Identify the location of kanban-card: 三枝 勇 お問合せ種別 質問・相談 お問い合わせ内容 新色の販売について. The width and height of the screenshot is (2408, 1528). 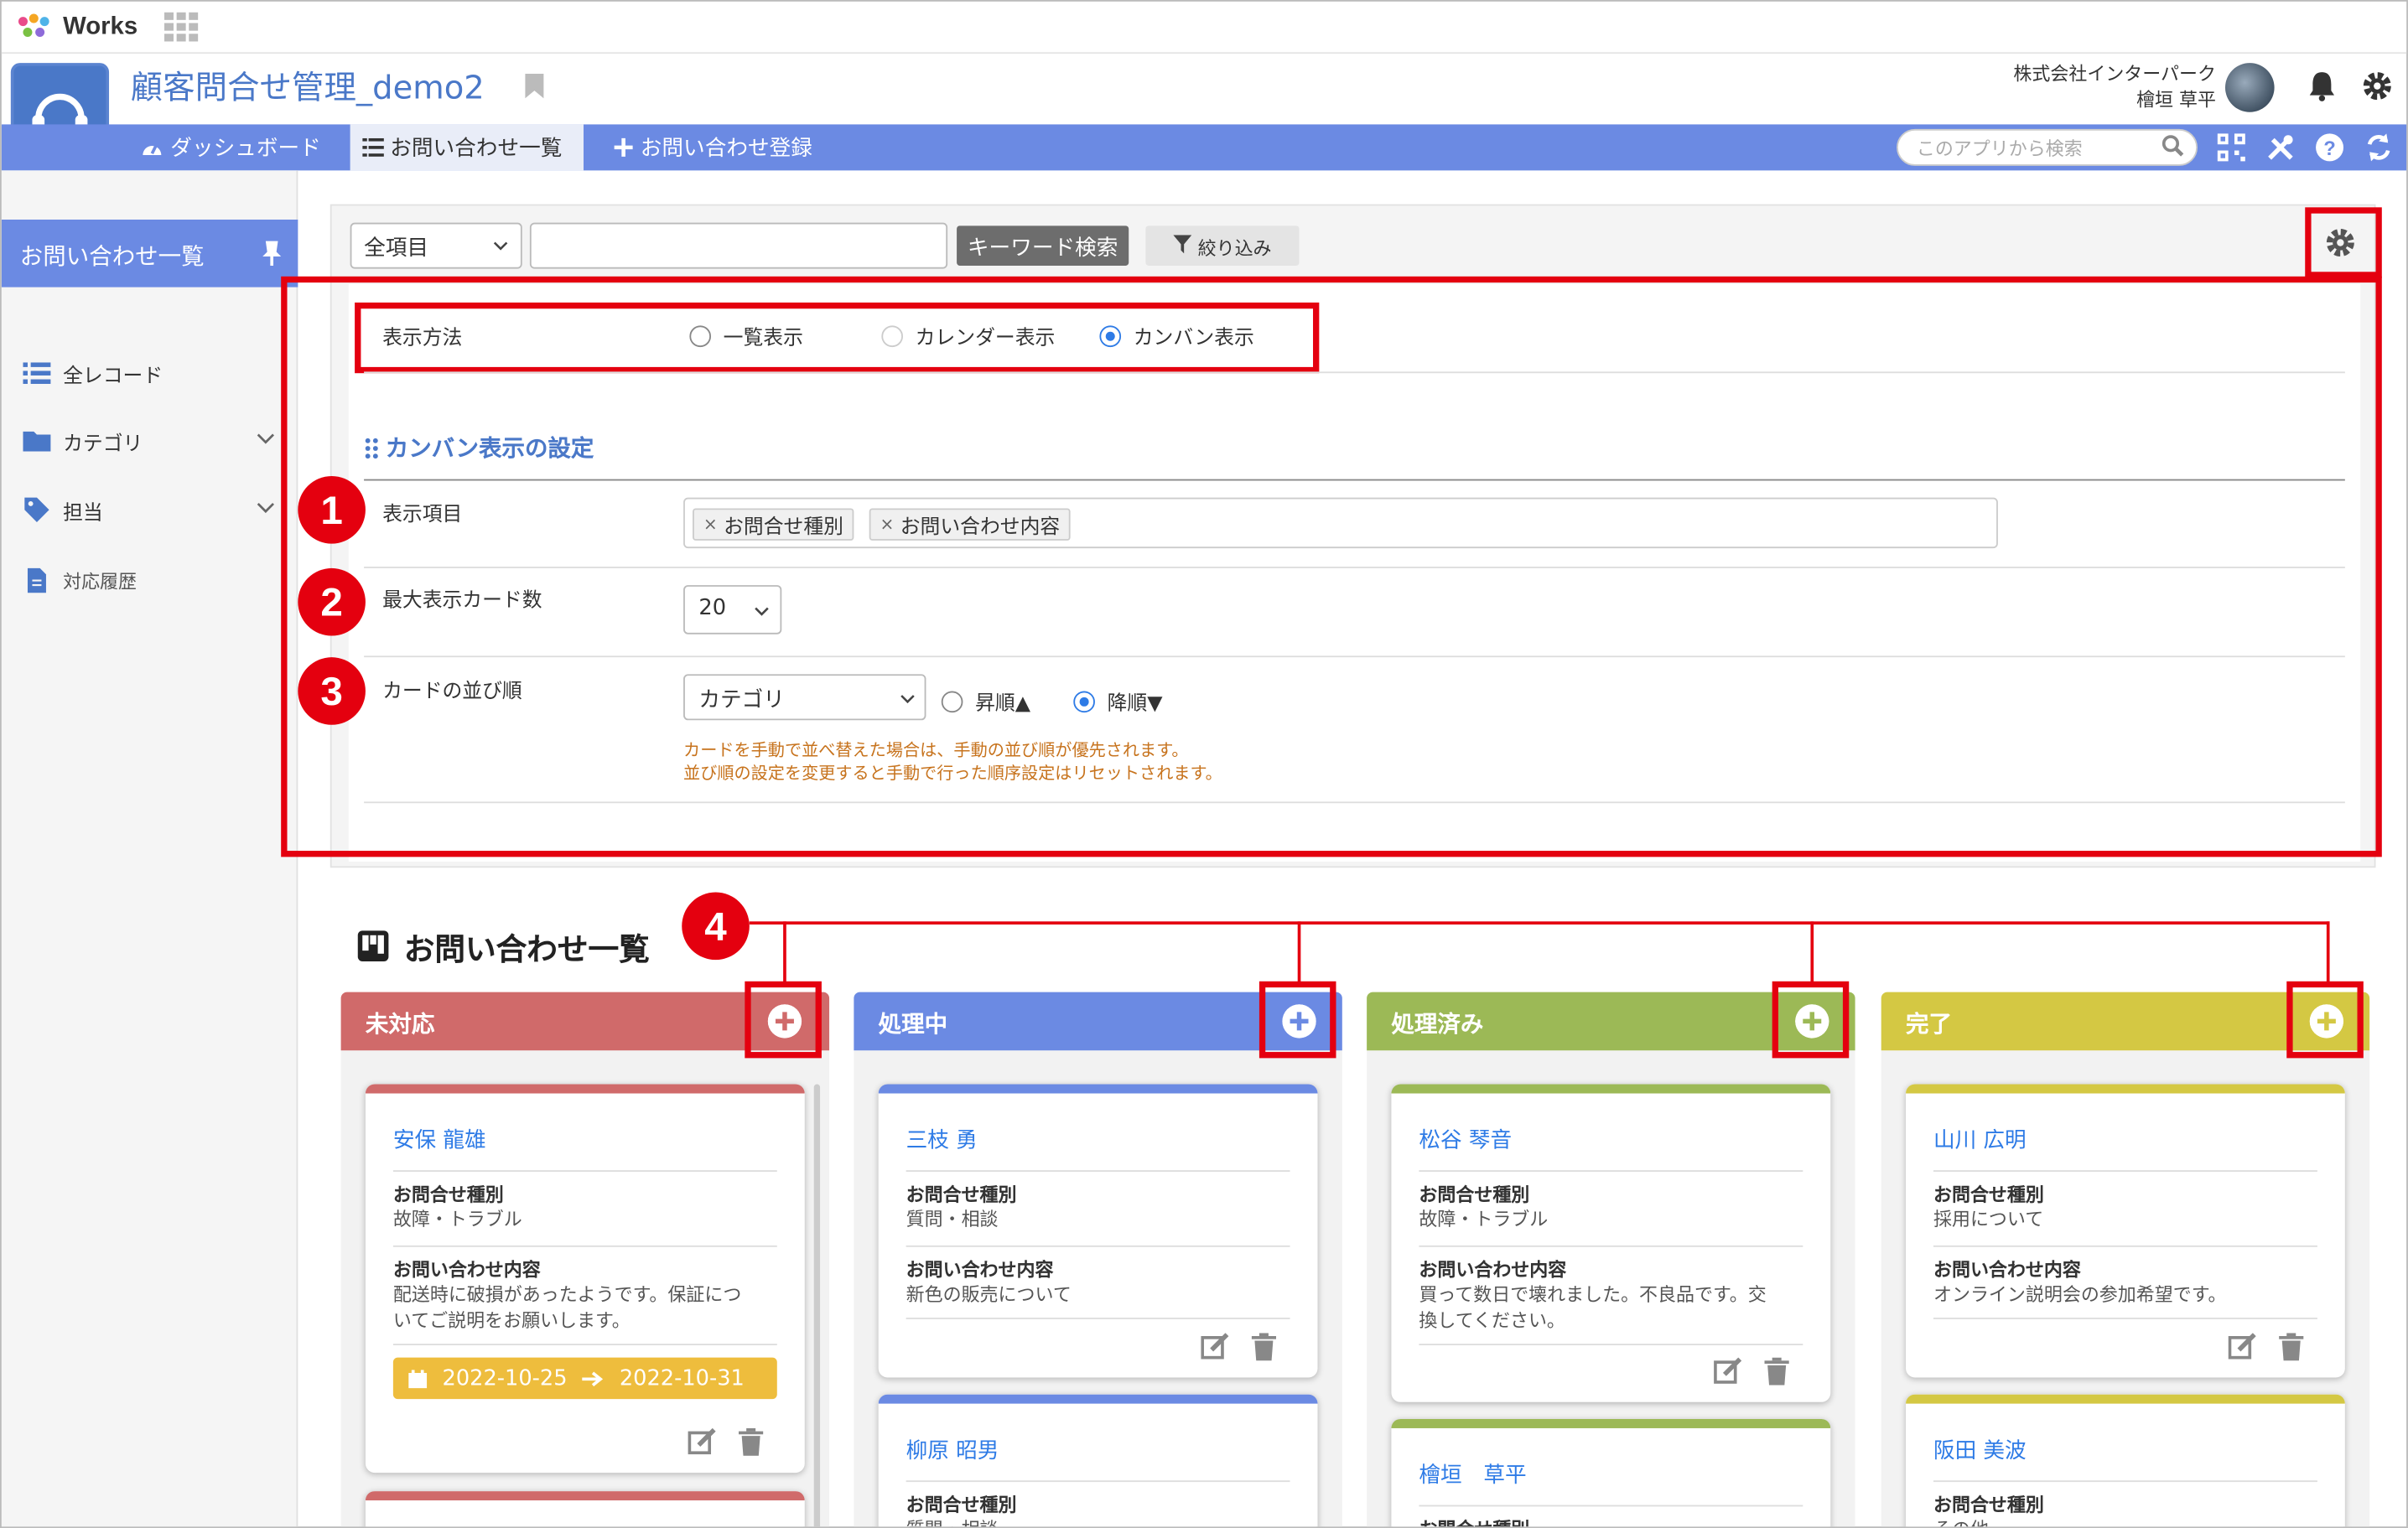
(1098, 1231).